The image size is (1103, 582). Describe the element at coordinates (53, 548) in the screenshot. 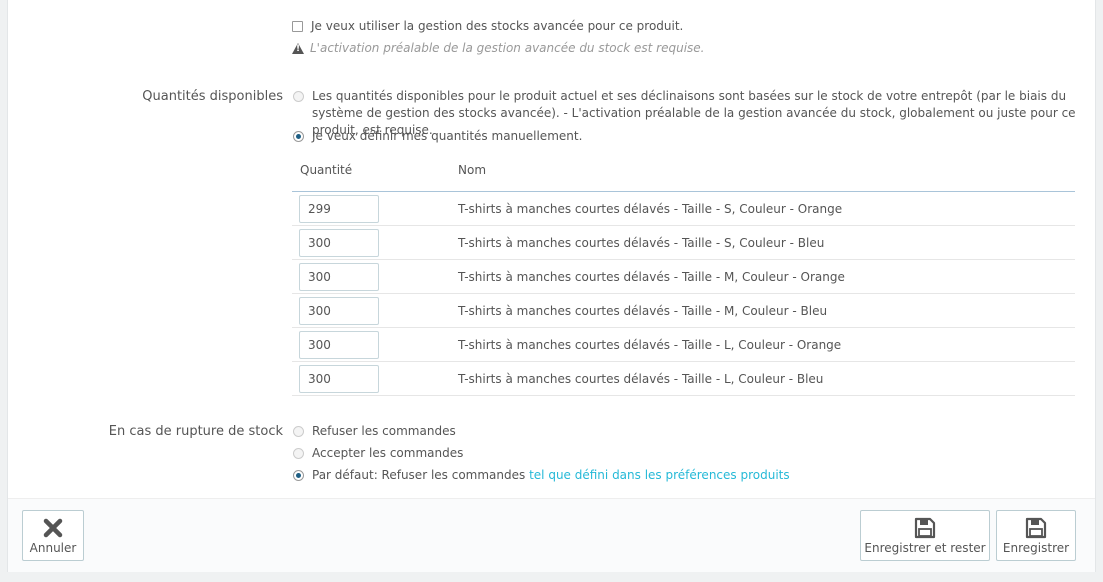

I see `cancel-label: Annuler` at that location.